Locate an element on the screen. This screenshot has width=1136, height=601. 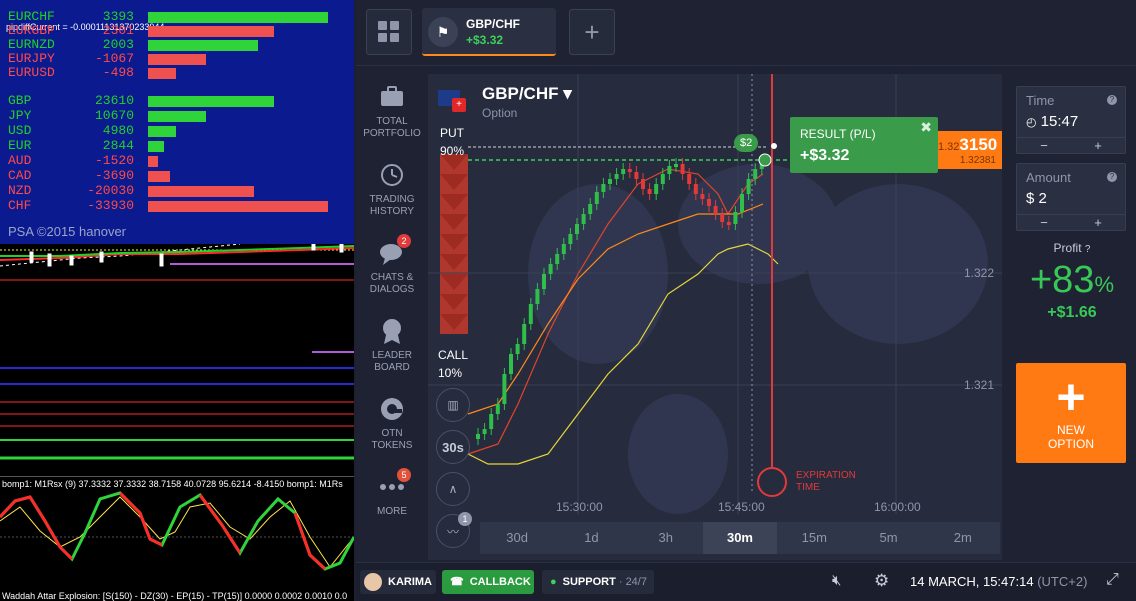
profit-amount: +$1.66 is located at coordinates (1072, 312).